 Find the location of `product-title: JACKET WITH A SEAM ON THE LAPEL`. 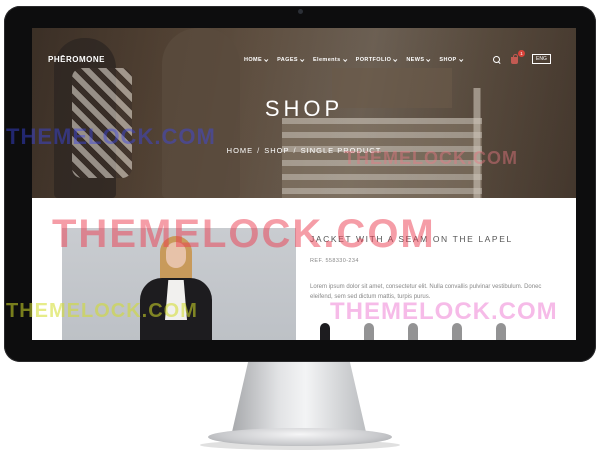

product-title: JACKET WITH A SEAM ON THE LAPEL is located at coordinates (411, 239).